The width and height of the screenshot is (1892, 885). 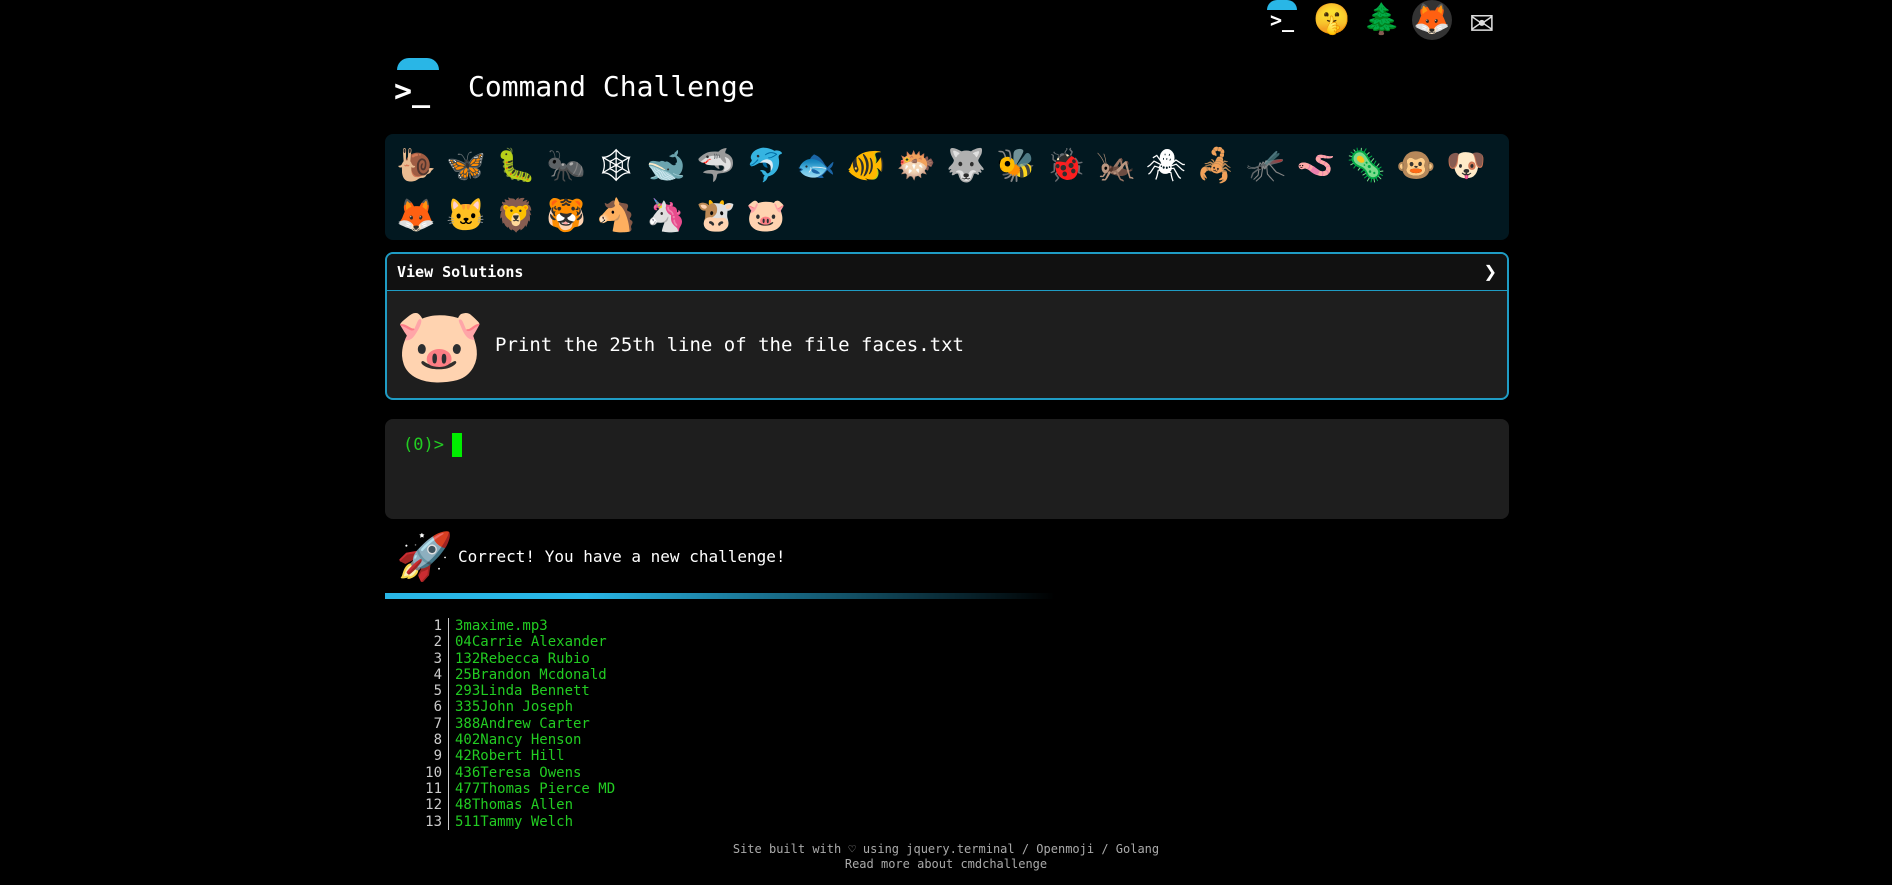 What do you see at coordinates (434, 805) in the screenshot?
I see `line-number: 12` at bounding box center [434, 805].